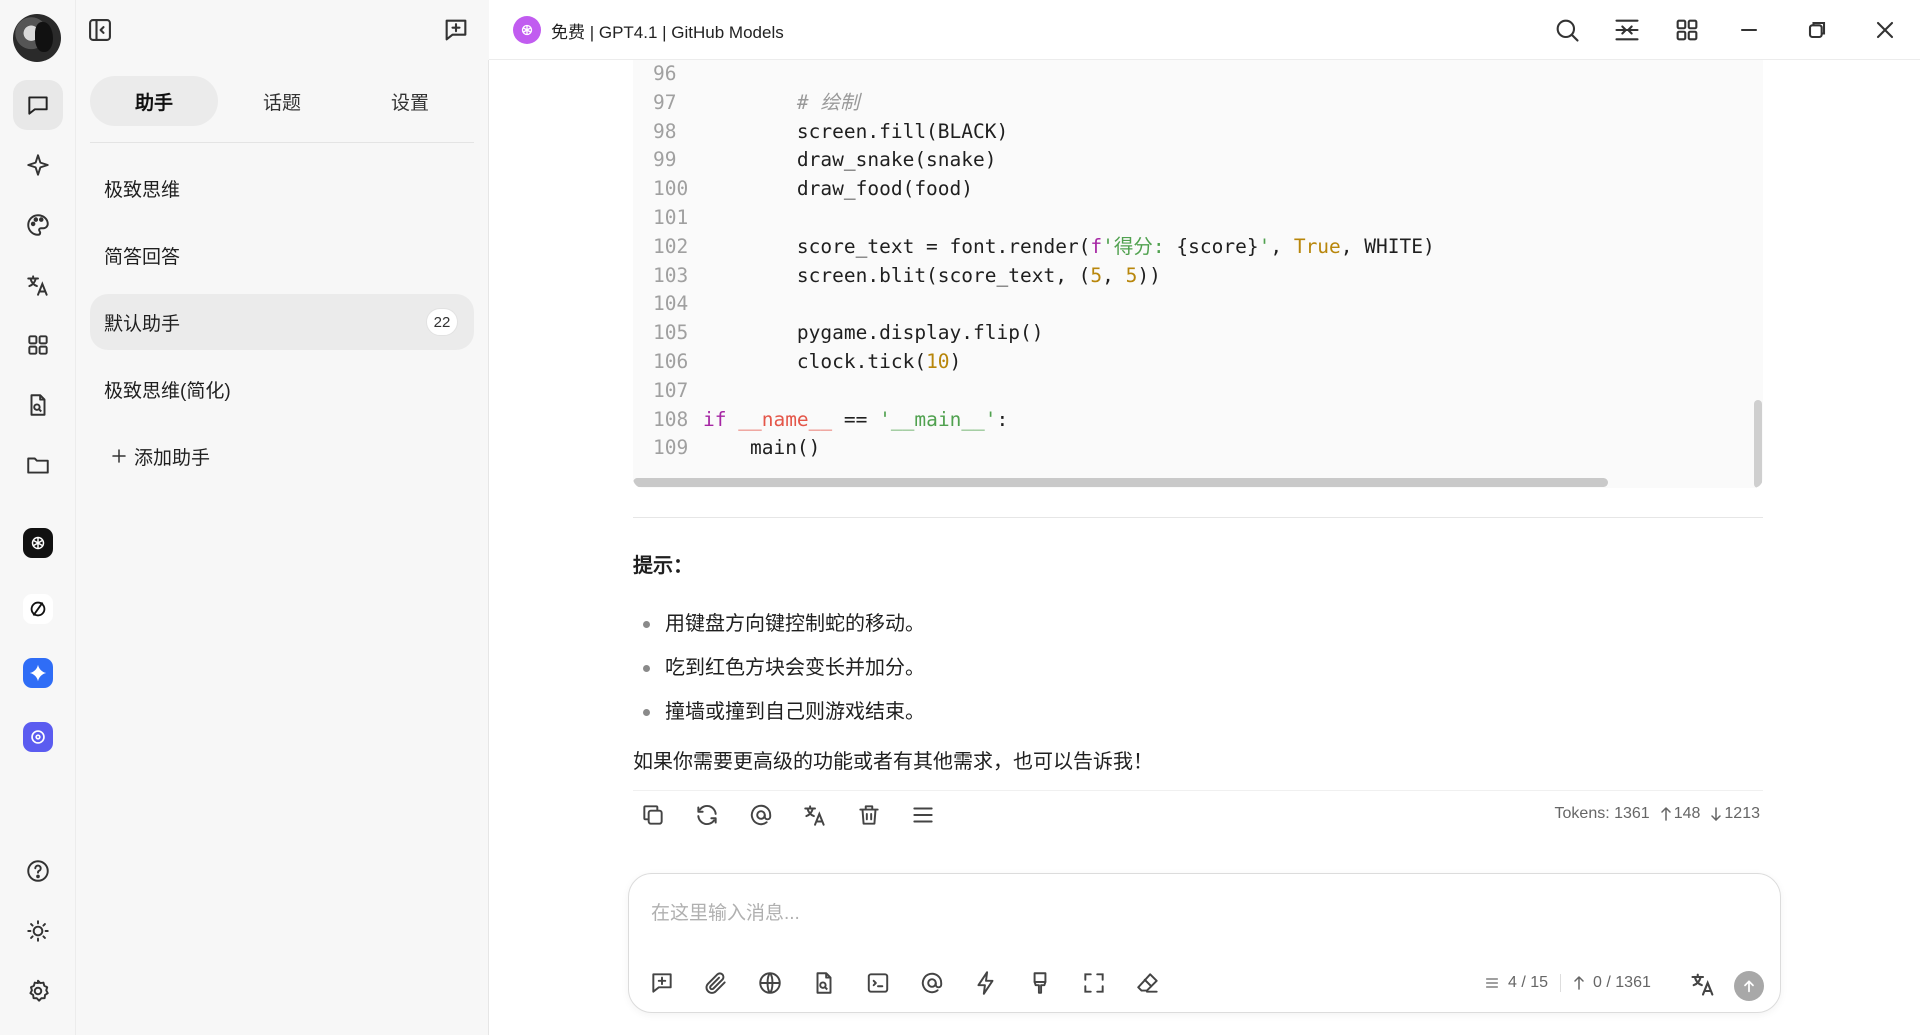  What do you see at coordinates (893, 762) in the screenshot?
I see `closing-text: 如果你需要更高级的功能或者有其他需求，也可以告诉我！` at bounding box center [893, 762].